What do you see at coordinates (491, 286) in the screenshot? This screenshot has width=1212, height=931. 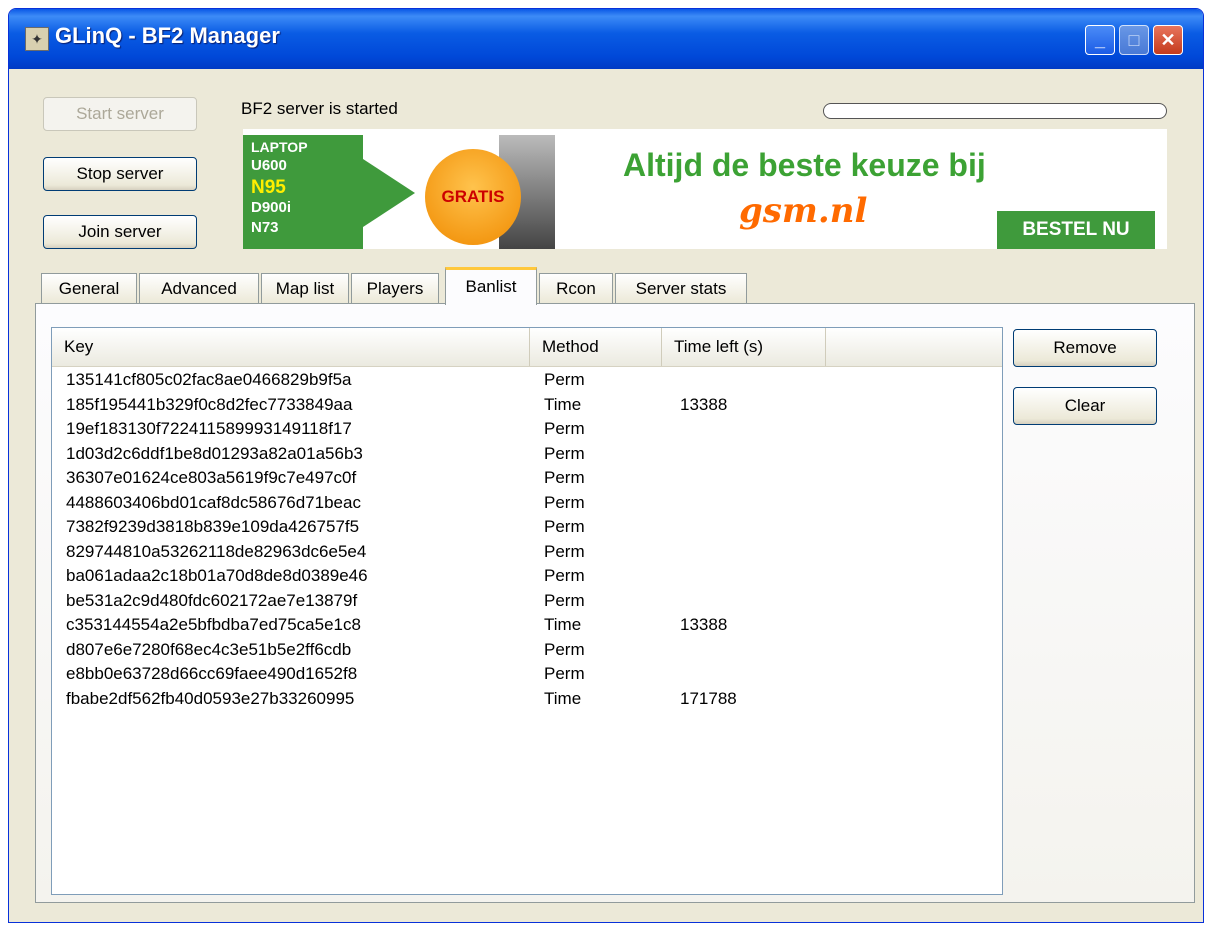 I see `tab-banlist: Banlist` at bounding box center [491, 286].